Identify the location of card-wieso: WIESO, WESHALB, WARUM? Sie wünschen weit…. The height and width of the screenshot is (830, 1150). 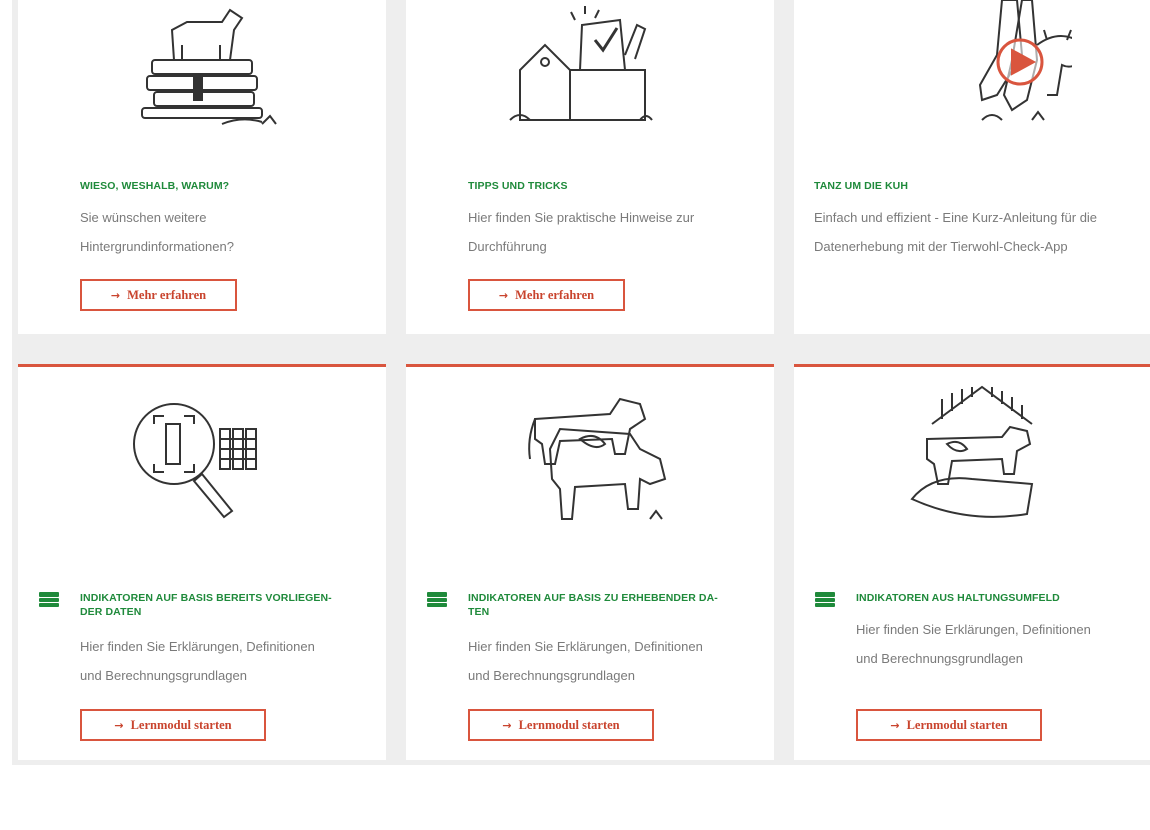
(202, 167).